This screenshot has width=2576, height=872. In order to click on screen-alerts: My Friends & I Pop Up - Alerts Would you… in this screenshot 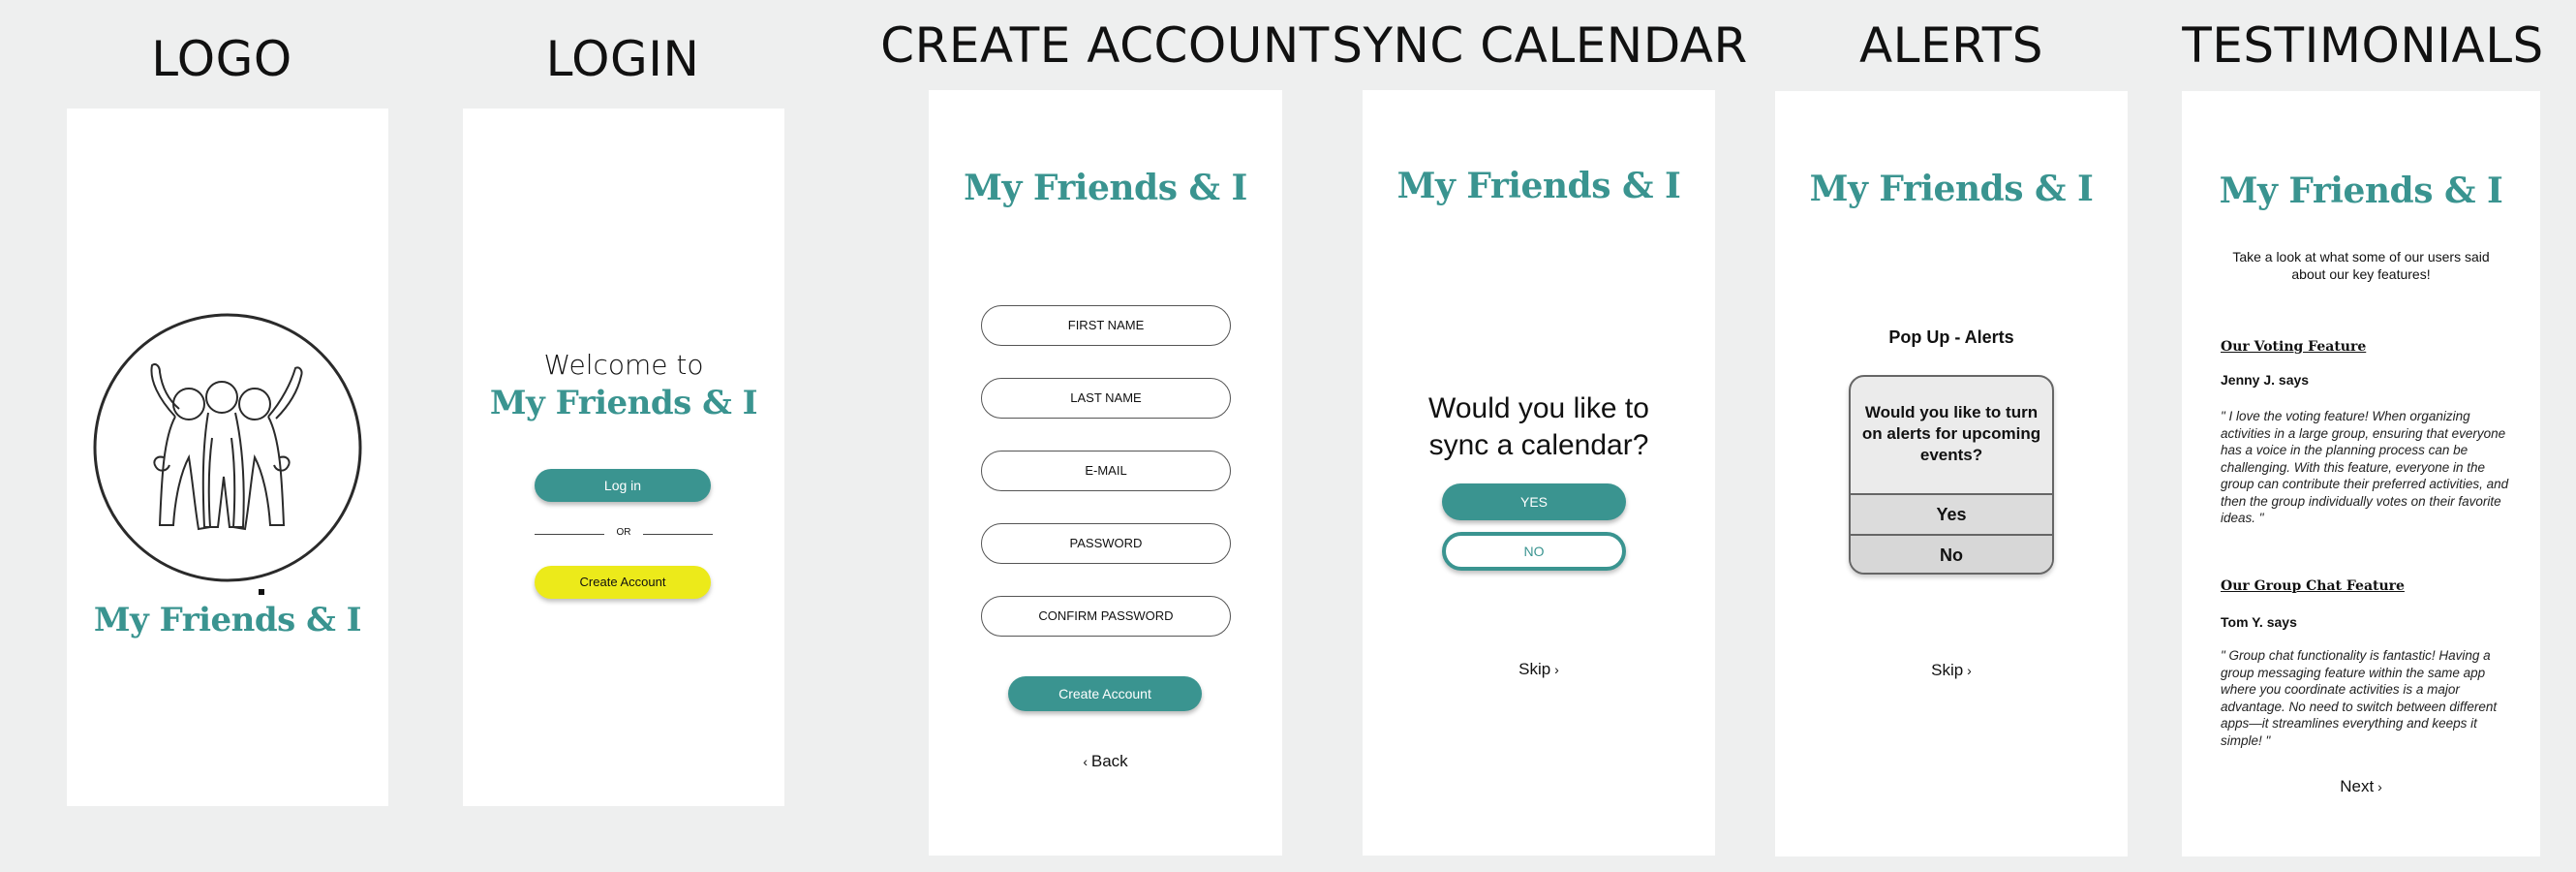, I will do `click(1951, 473)`.